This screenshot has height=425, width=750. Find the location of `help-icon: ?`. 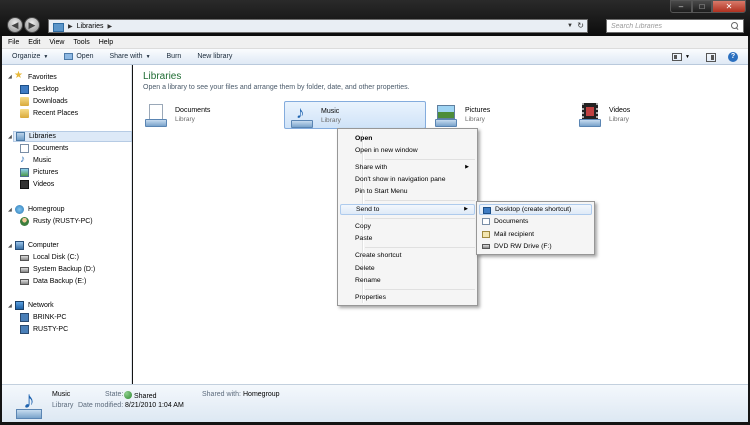

help-icon: ? is located at coordinates (733, 57).